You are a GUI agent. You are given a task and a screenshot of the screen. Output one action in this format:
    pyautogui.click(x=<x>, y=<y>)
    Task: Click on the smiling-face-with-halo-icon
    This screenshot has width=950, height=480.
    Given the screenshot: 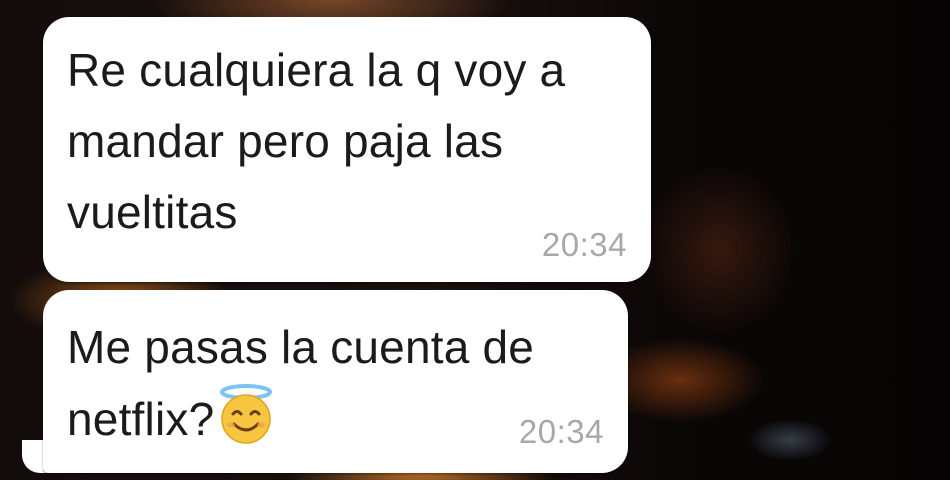 What is the action you would take?
    pyautogui.click(x=246, y=414)
    